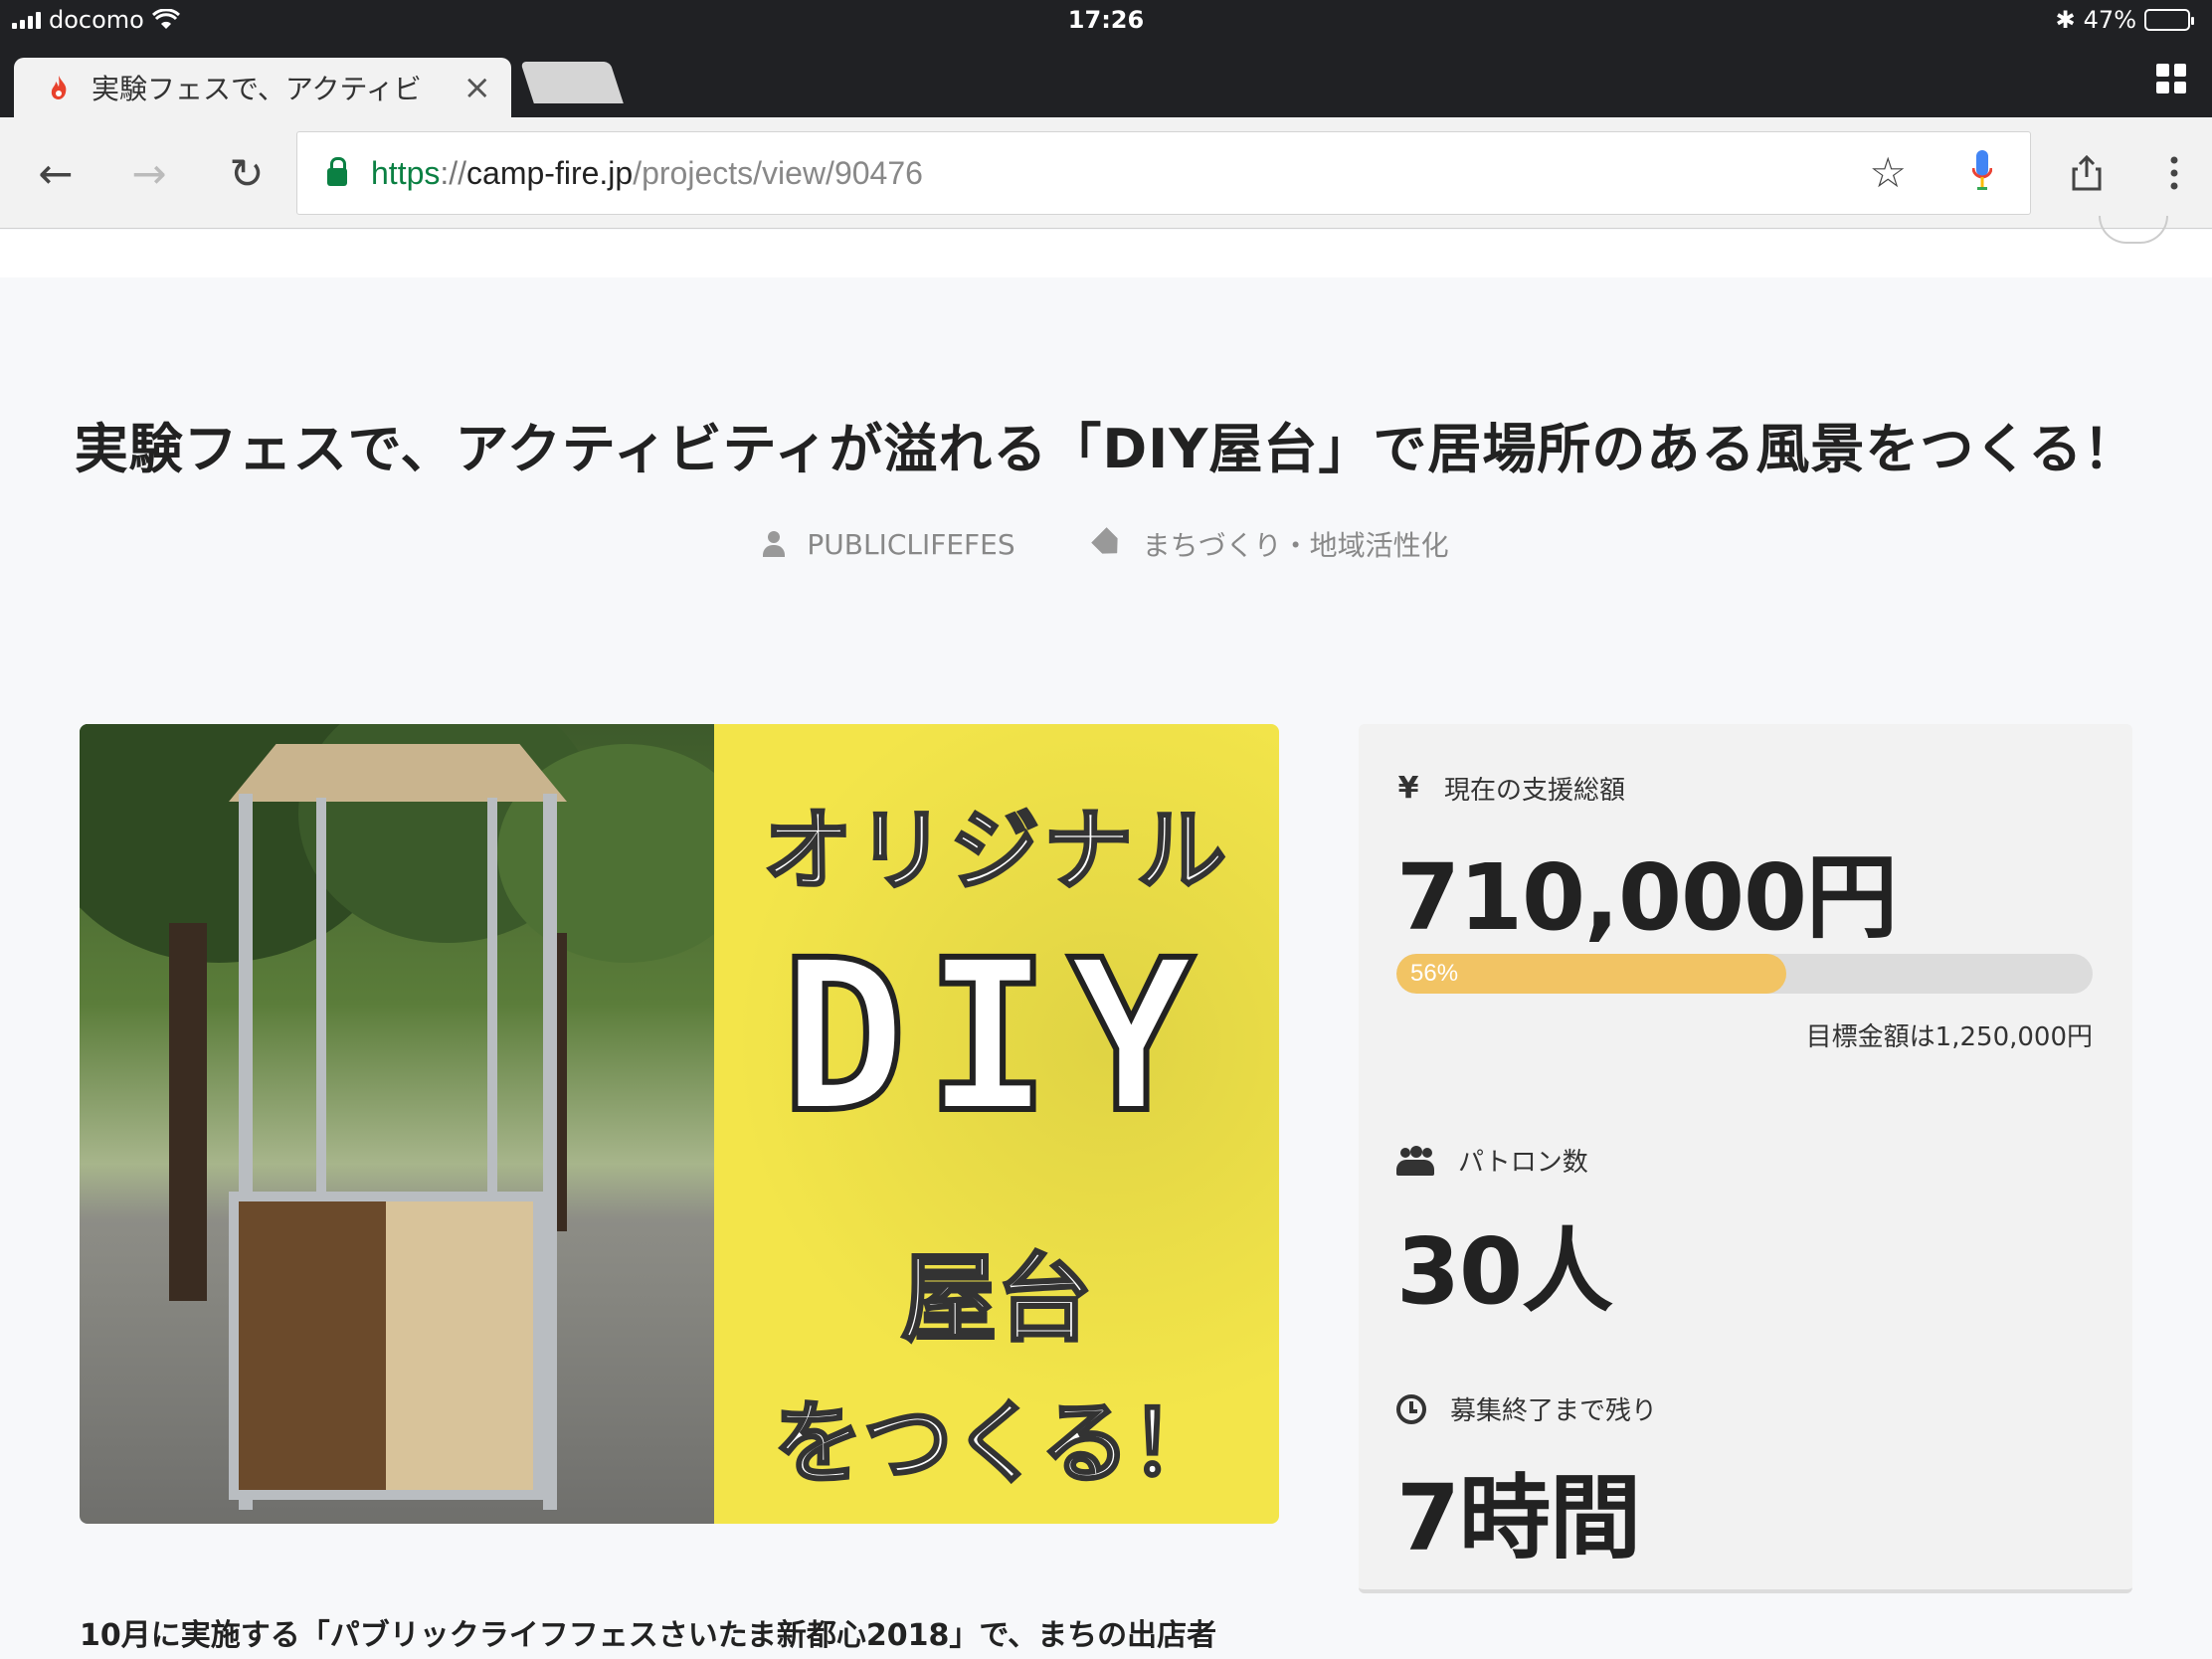 The height and width of the screenshot is (1659, 2212). I want to click on hero-text-original: オリジナル, so click(996, 851).